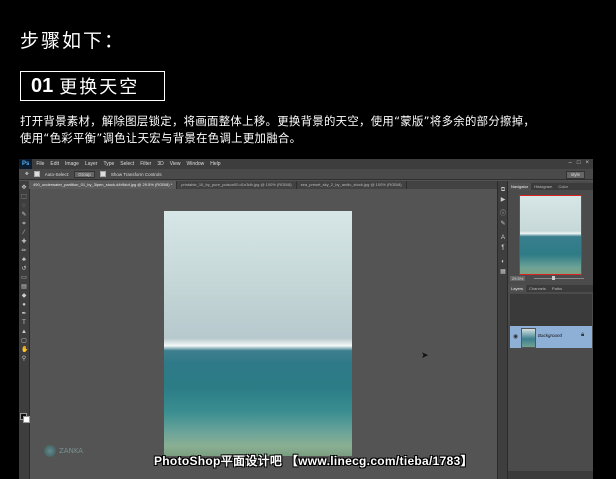 This screenshot has height=479, width=616. Describe the element at coordinates (99, 87) in the screenshot. I see `step-title: 更换天空` at that location.